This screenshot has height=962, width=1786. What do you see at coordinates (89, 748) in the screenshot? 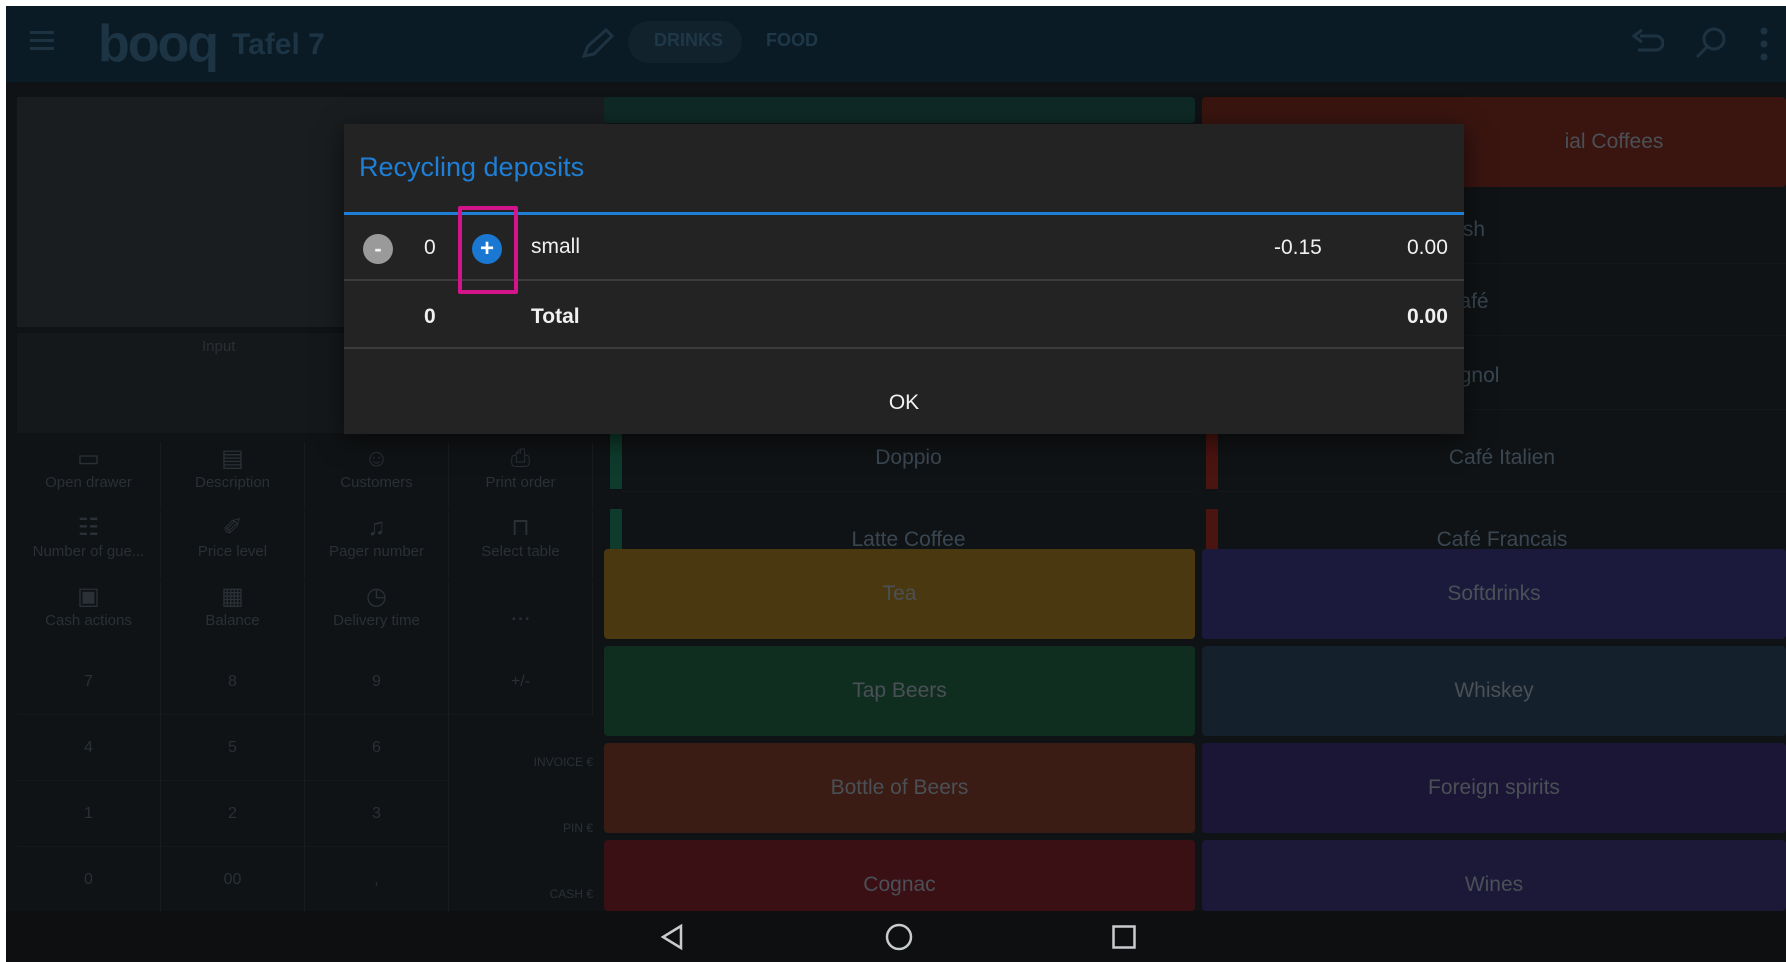
I see `key-4: 4` at bounding box center [89, 748].